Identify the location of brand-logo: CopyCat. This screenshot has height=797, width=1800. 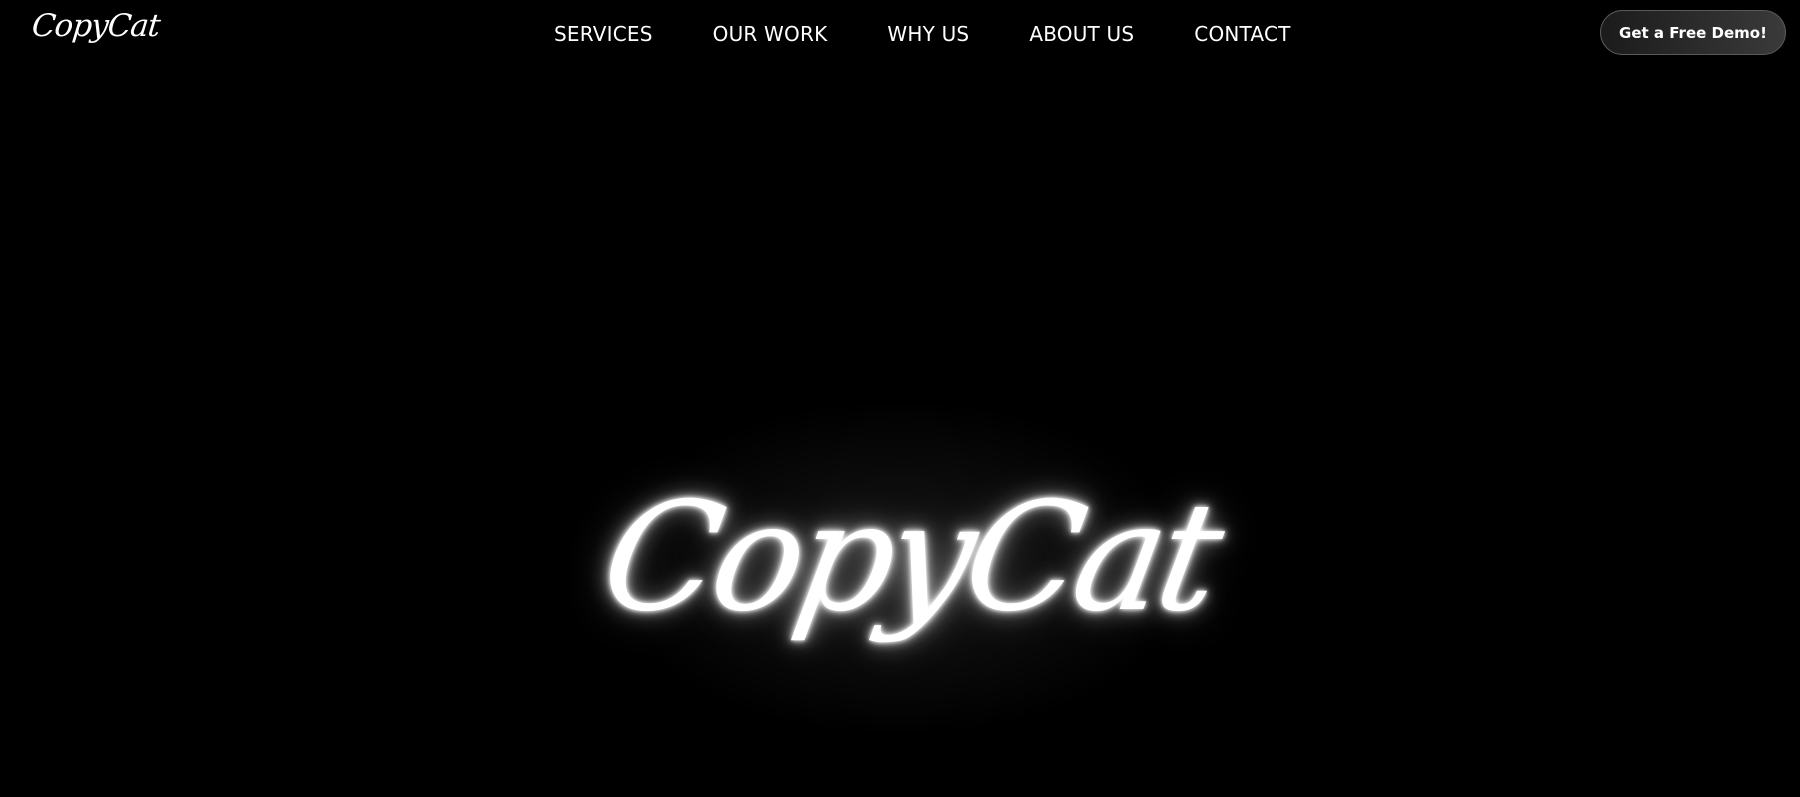
(95, 26).